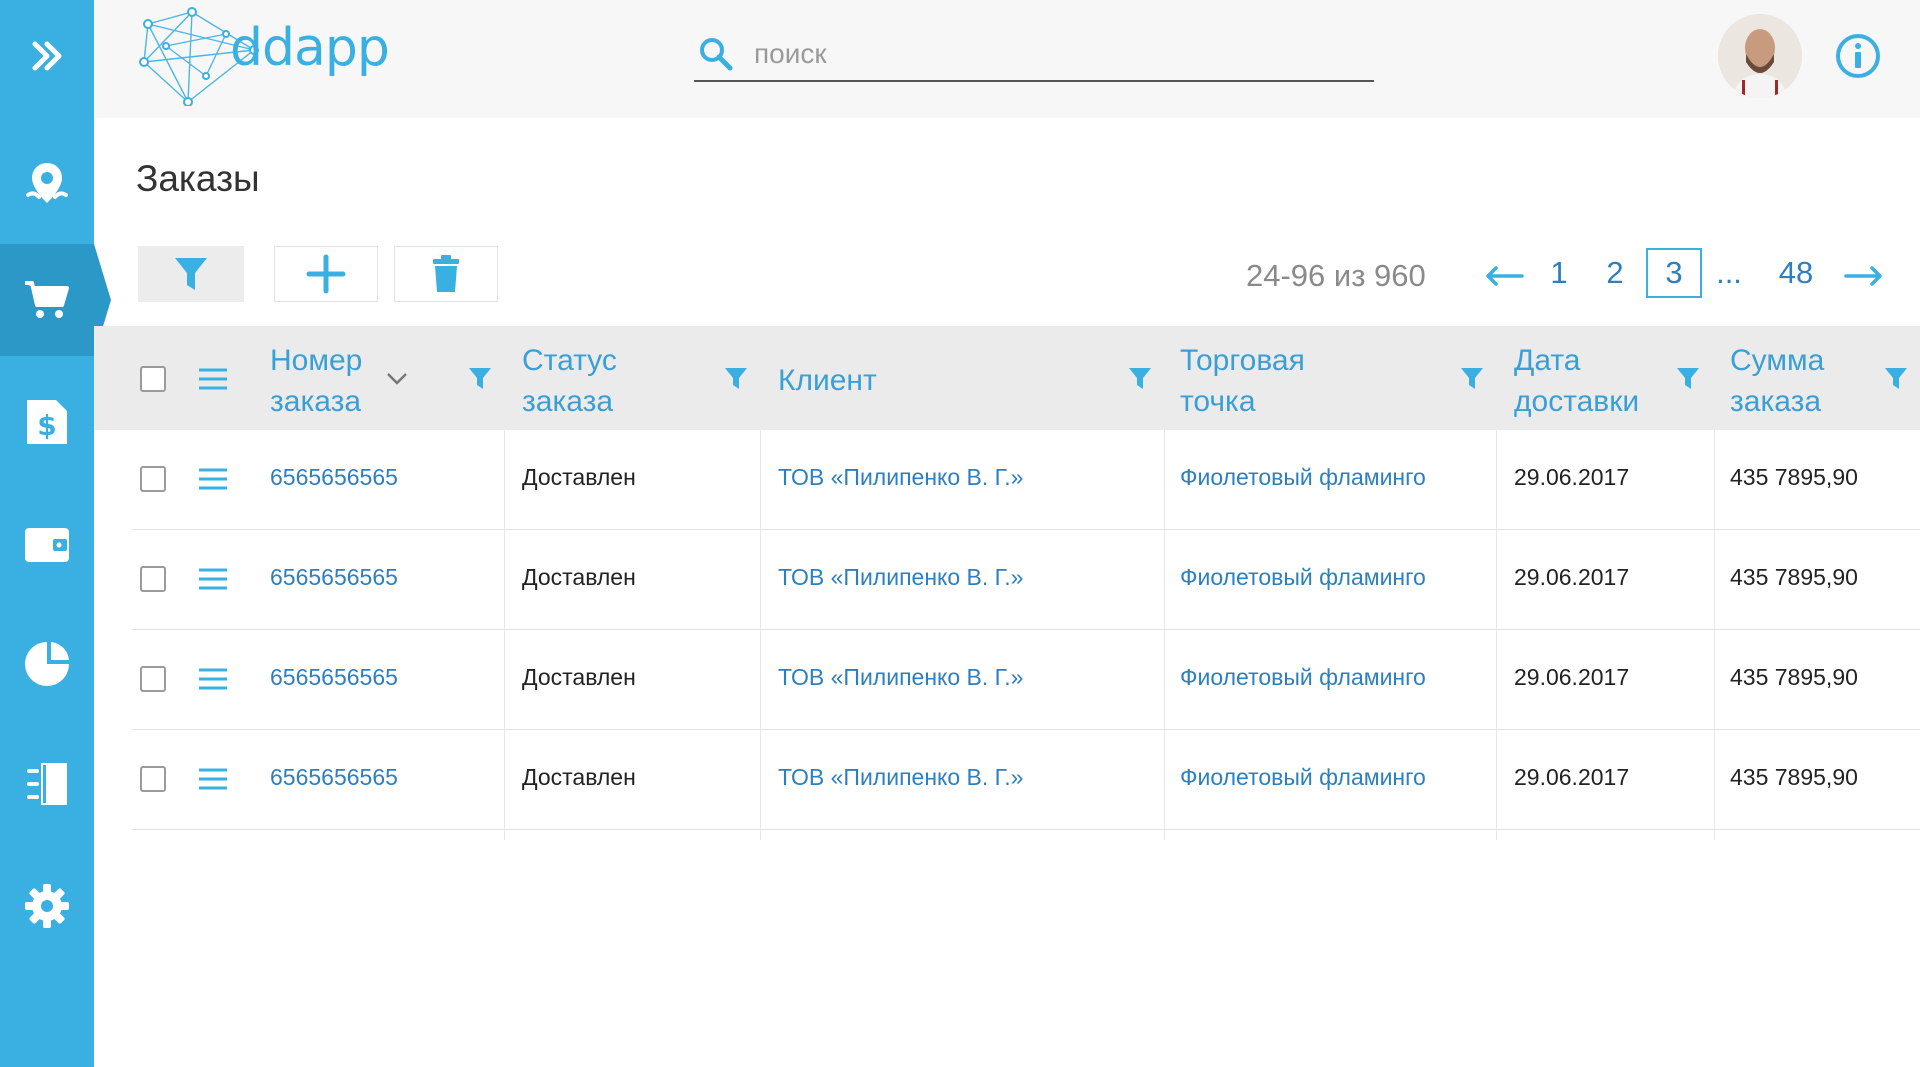 This screenshot has height=1067, width=1920. I want to click on column-menu-icon, so click(213, 379).